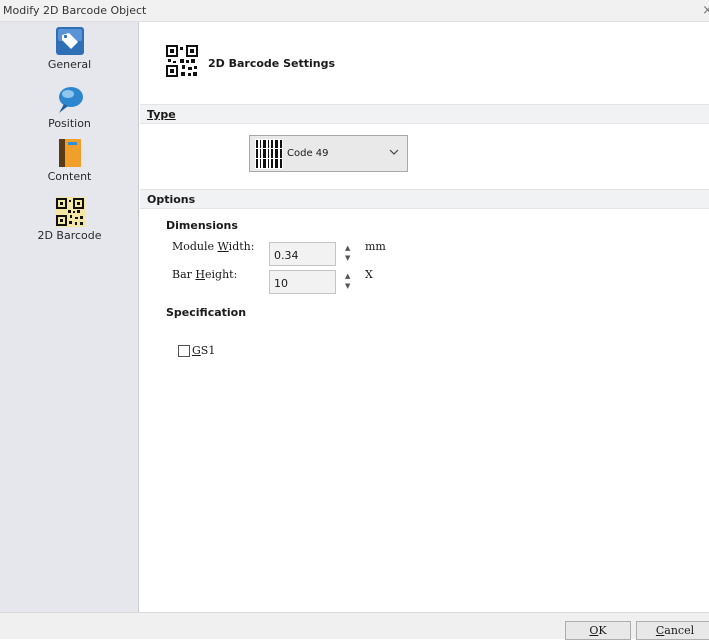 Image resolution: width=709 pixels, height=640 pixels. Describe the element at coordinates (705, 10) in the screenshot. I see `close-icon: ×` at that location.